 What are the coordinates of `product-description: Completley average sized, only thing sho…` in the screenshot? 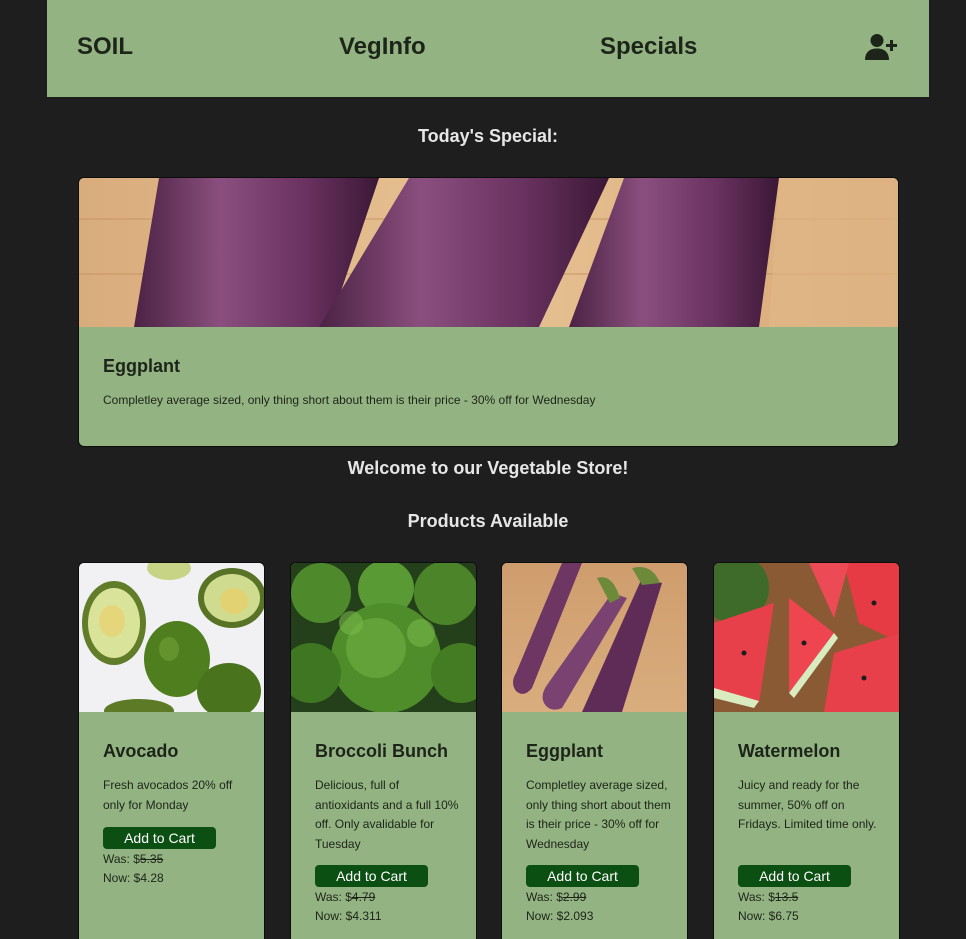 It's located at (598, 814).